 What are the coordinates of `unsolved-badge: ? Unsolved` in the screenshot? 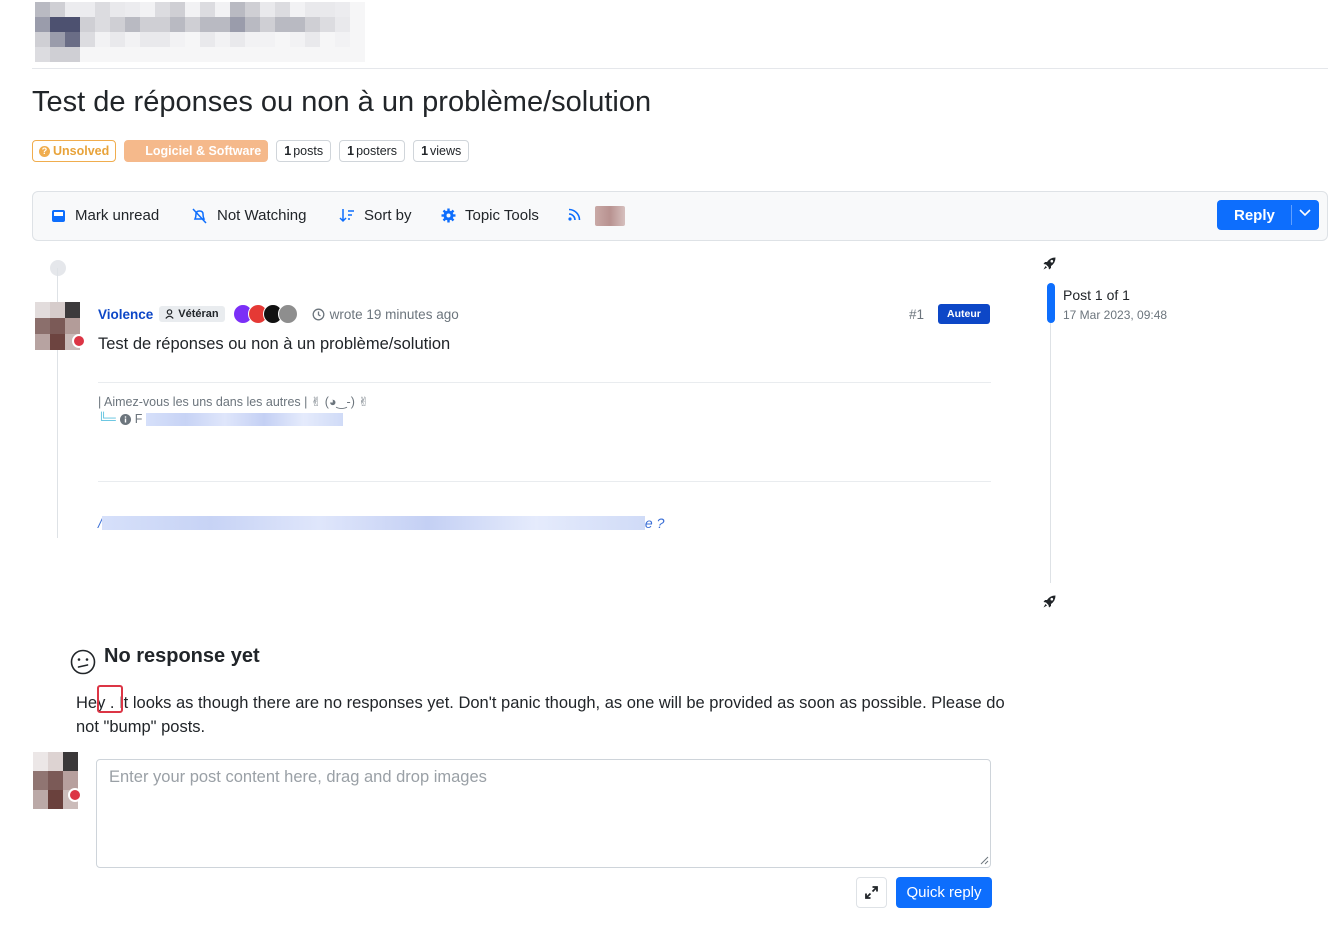 It's located at (74, 151).